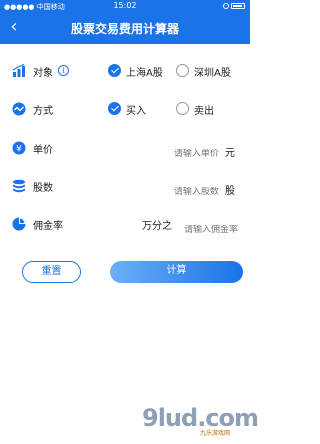 The image size is (320, 444). I want to click on mode-row: 方式 买入 卖出, so click(125, 109).